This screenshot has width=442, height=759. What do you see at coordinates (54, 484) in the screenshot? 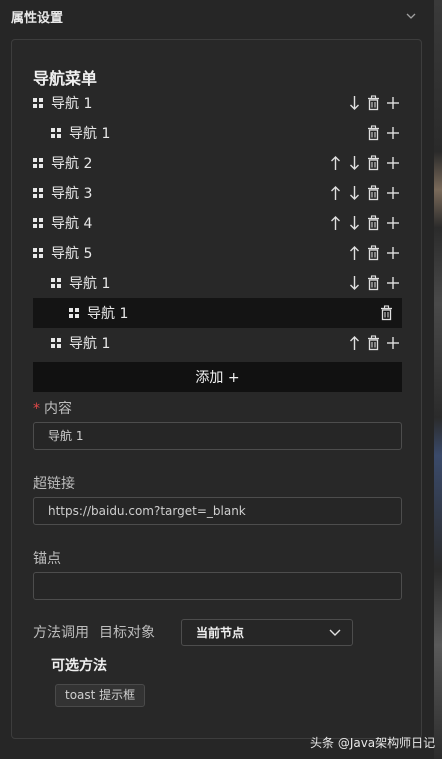
I see `link-label: 超链接` at bounding box center [54, 484].